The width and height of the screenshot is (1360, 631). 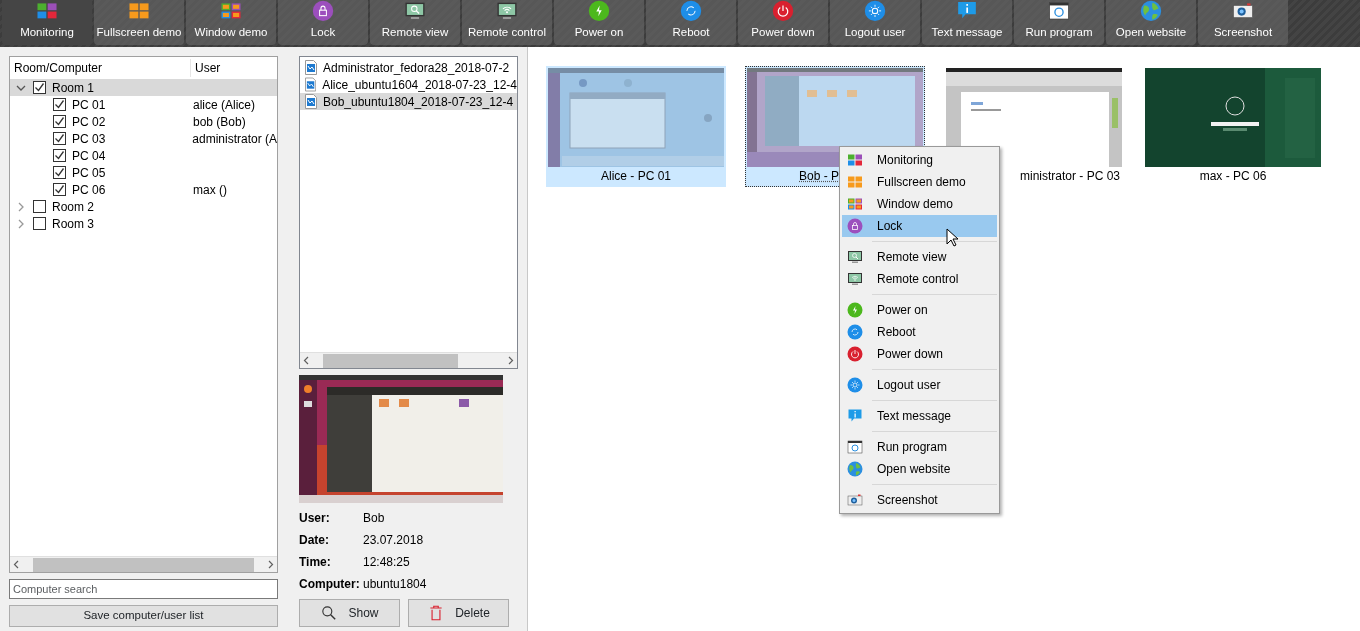 What do you see at coordinates (233, 68) in the screenshot?
I see `column-header: User` at bounding box center [233, 68].